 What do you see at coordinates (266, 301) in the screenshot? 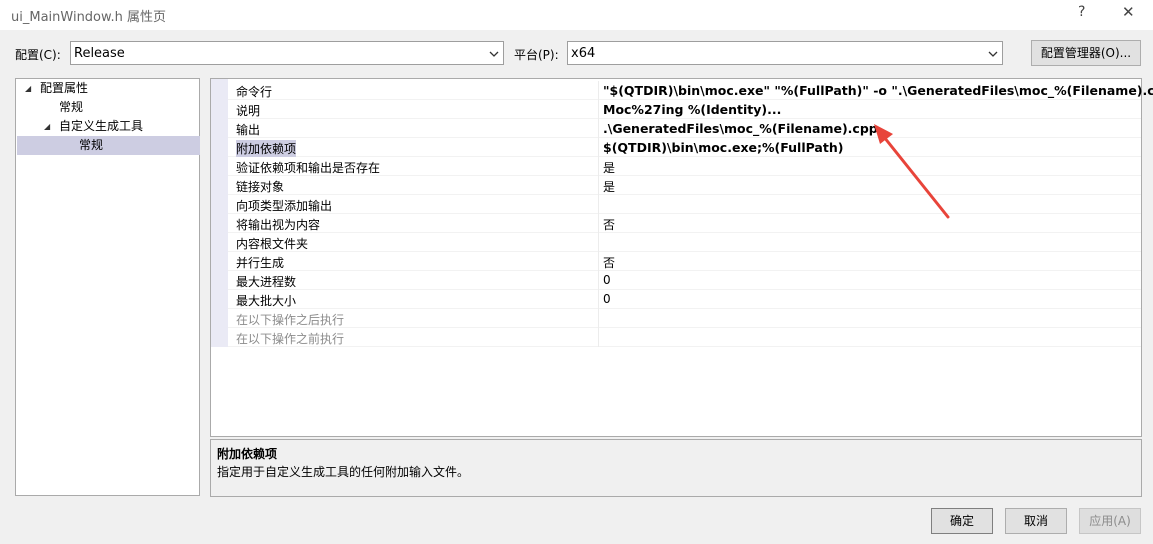
I see `property-name: 最大批大小` at bounding box center [266, 301].